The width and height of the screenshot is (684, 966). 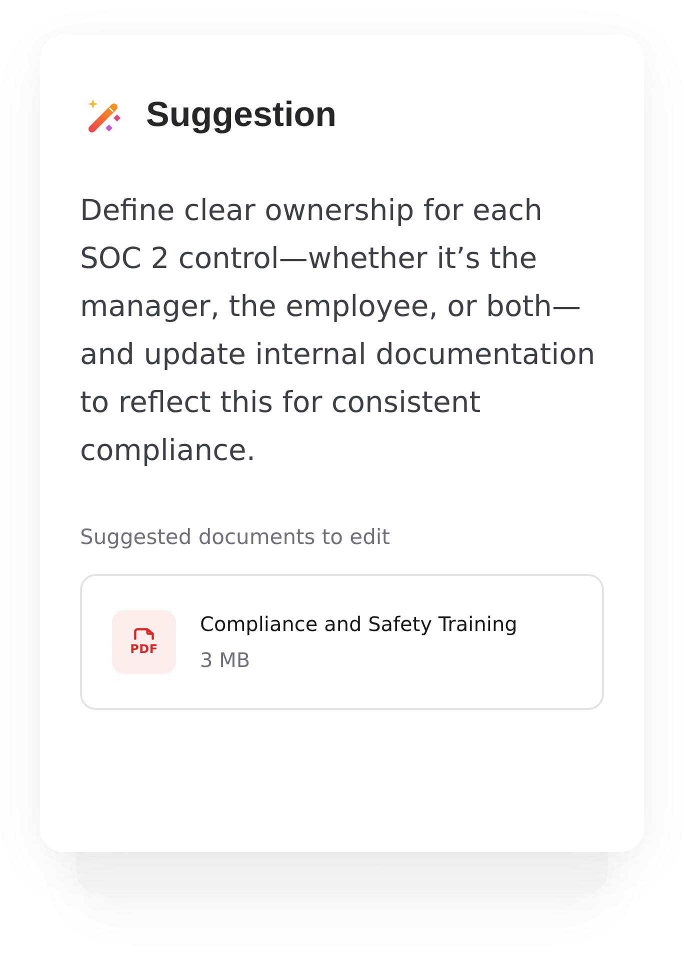 What do you see at coordinates (241, 115) in the screenshot?
I see `card-title: Suggestion` at bounding box center [241, 115].